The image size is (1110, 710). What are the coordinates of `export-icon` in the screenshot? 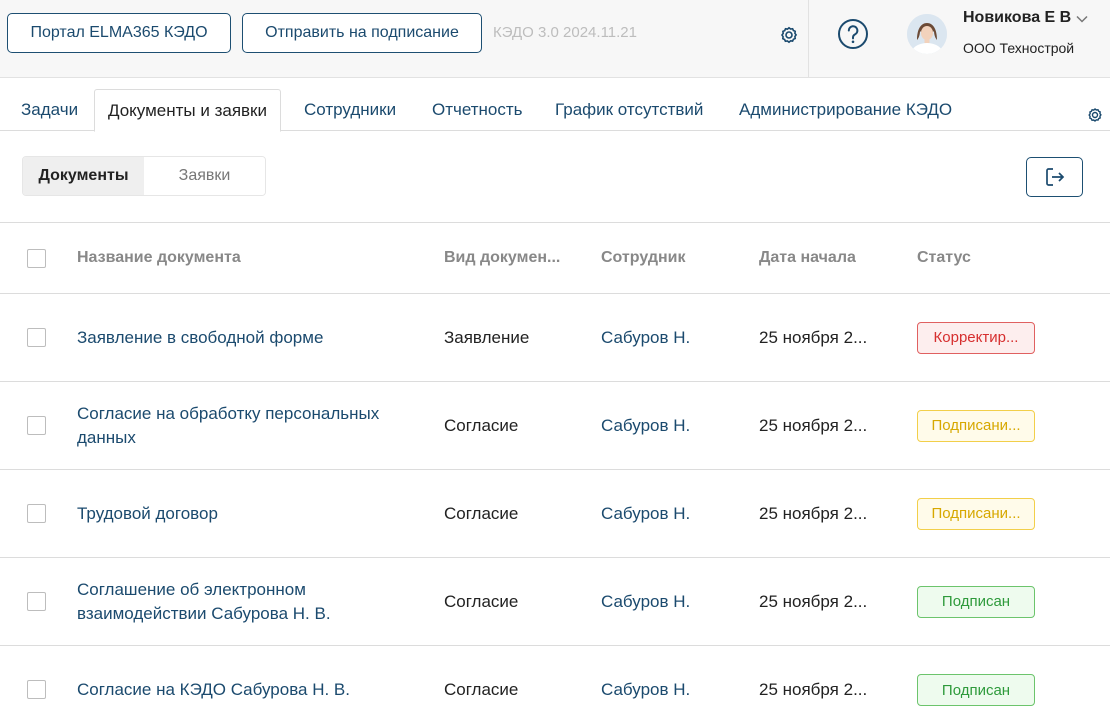 It's located at (1054, 177).